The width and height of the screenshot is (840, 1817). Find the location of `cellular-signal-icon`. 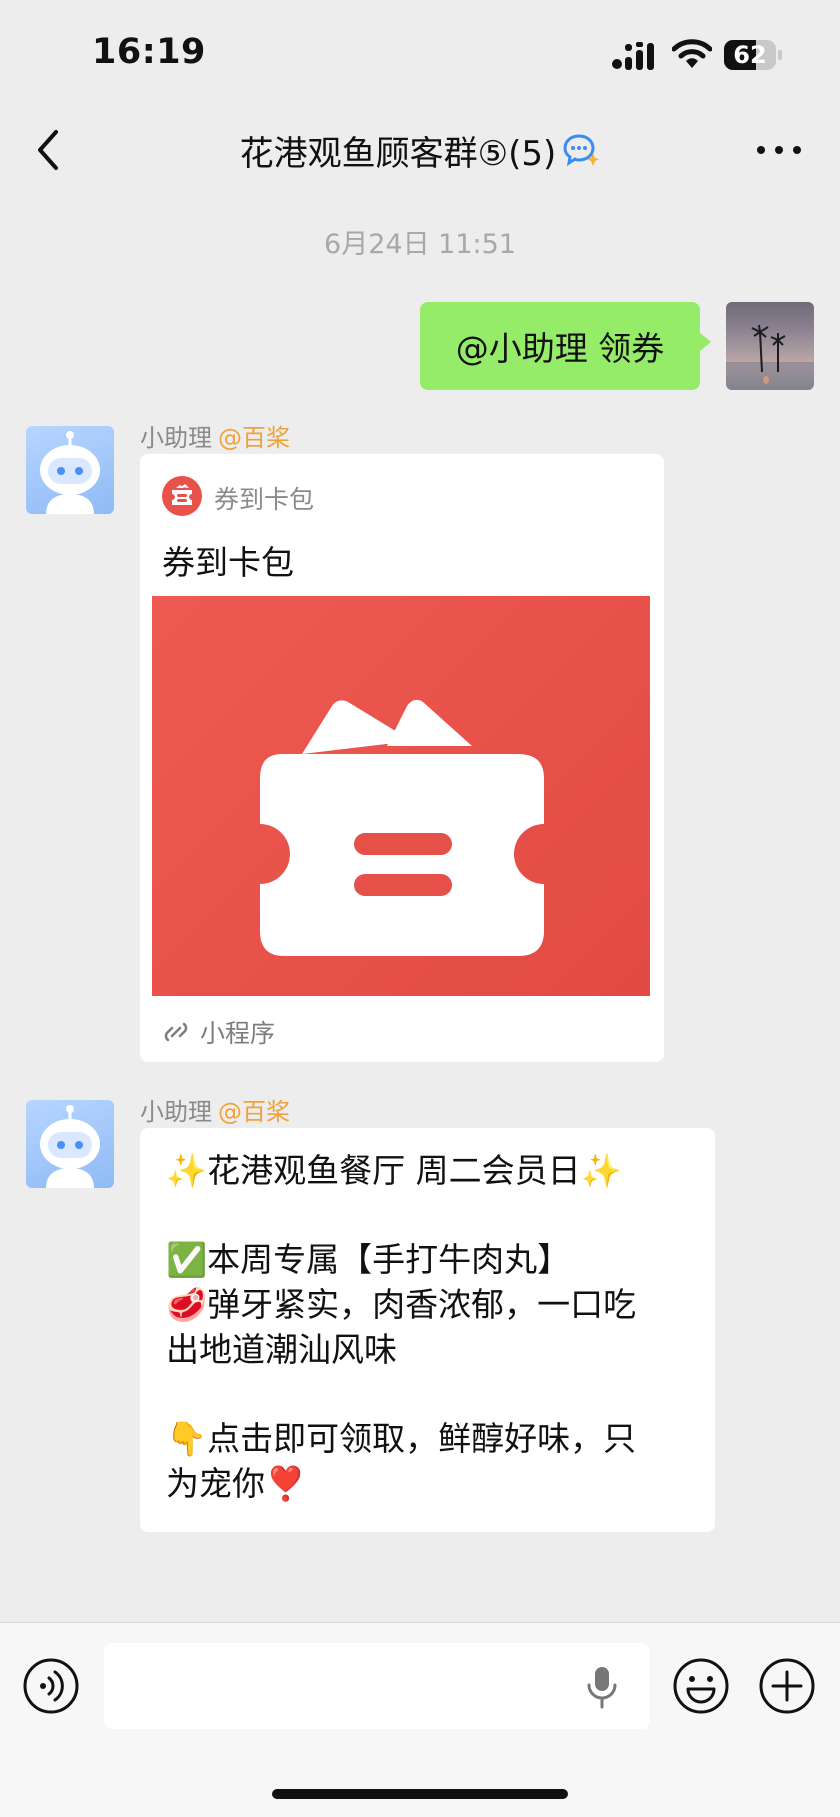

cellular-signal-icon is located at coordinates (633, 56).